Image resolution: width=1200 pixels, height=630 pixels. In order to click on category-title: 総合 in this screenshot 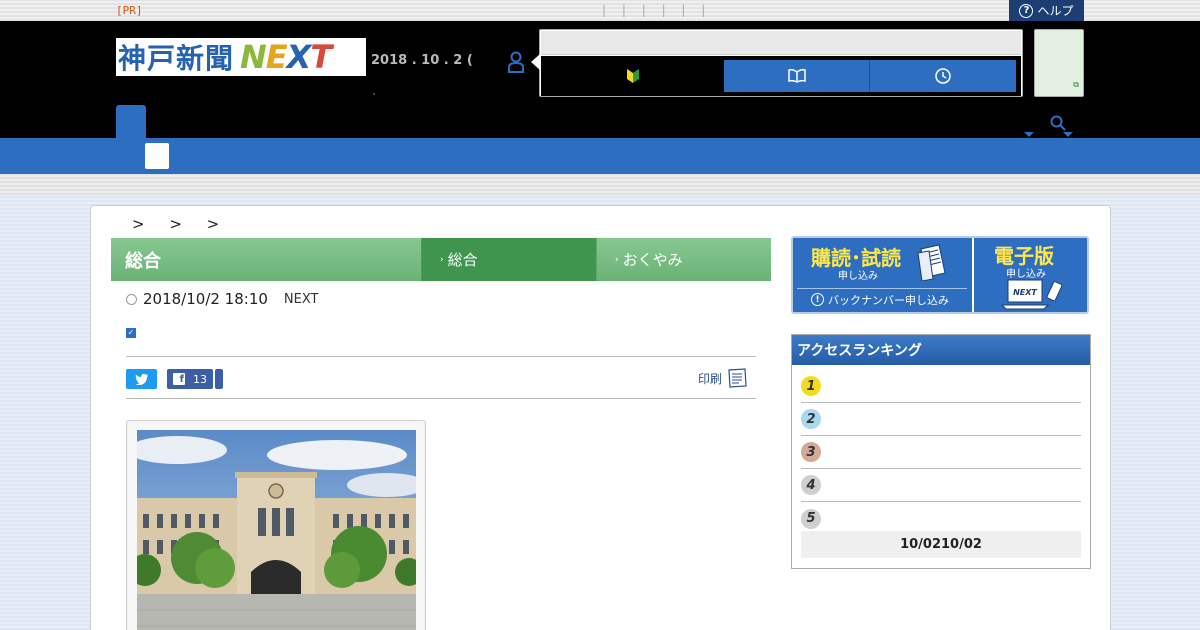, I will do `click(266, 259)`.